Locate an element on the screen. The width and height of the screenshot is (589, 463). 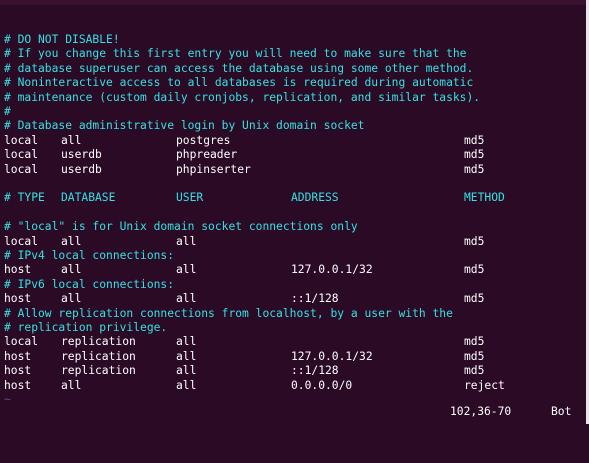
hba-entry-line: local replication all md5 is located at coordinates (295, 342).